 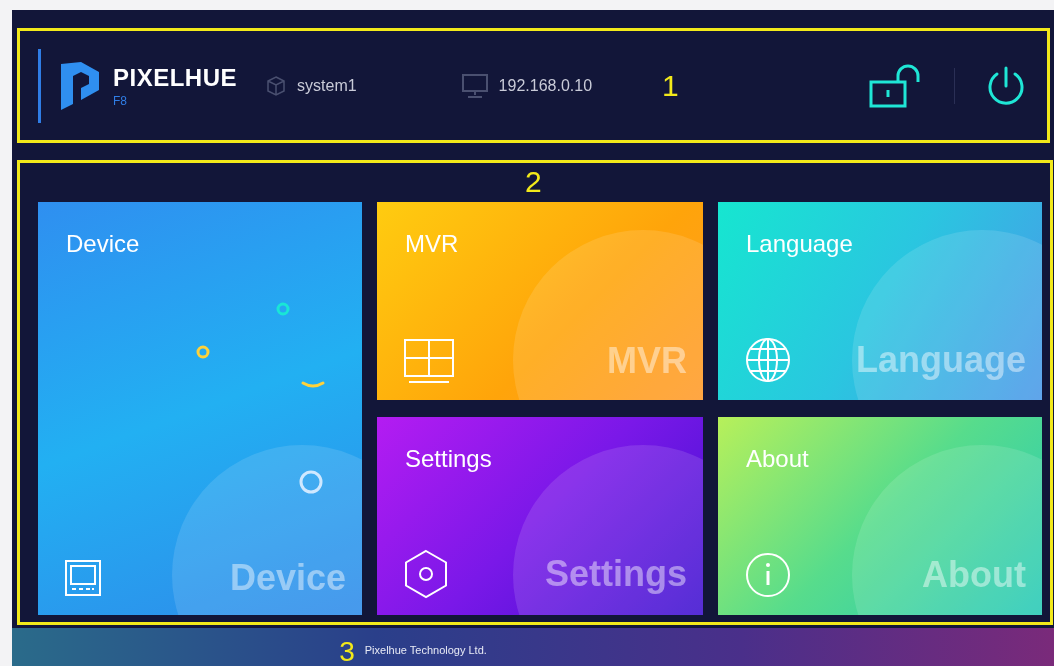 What do you see at coordinates (974, 575) in the screenshot?
I see `tile-watermark: About` at bounding box center [974, 575].